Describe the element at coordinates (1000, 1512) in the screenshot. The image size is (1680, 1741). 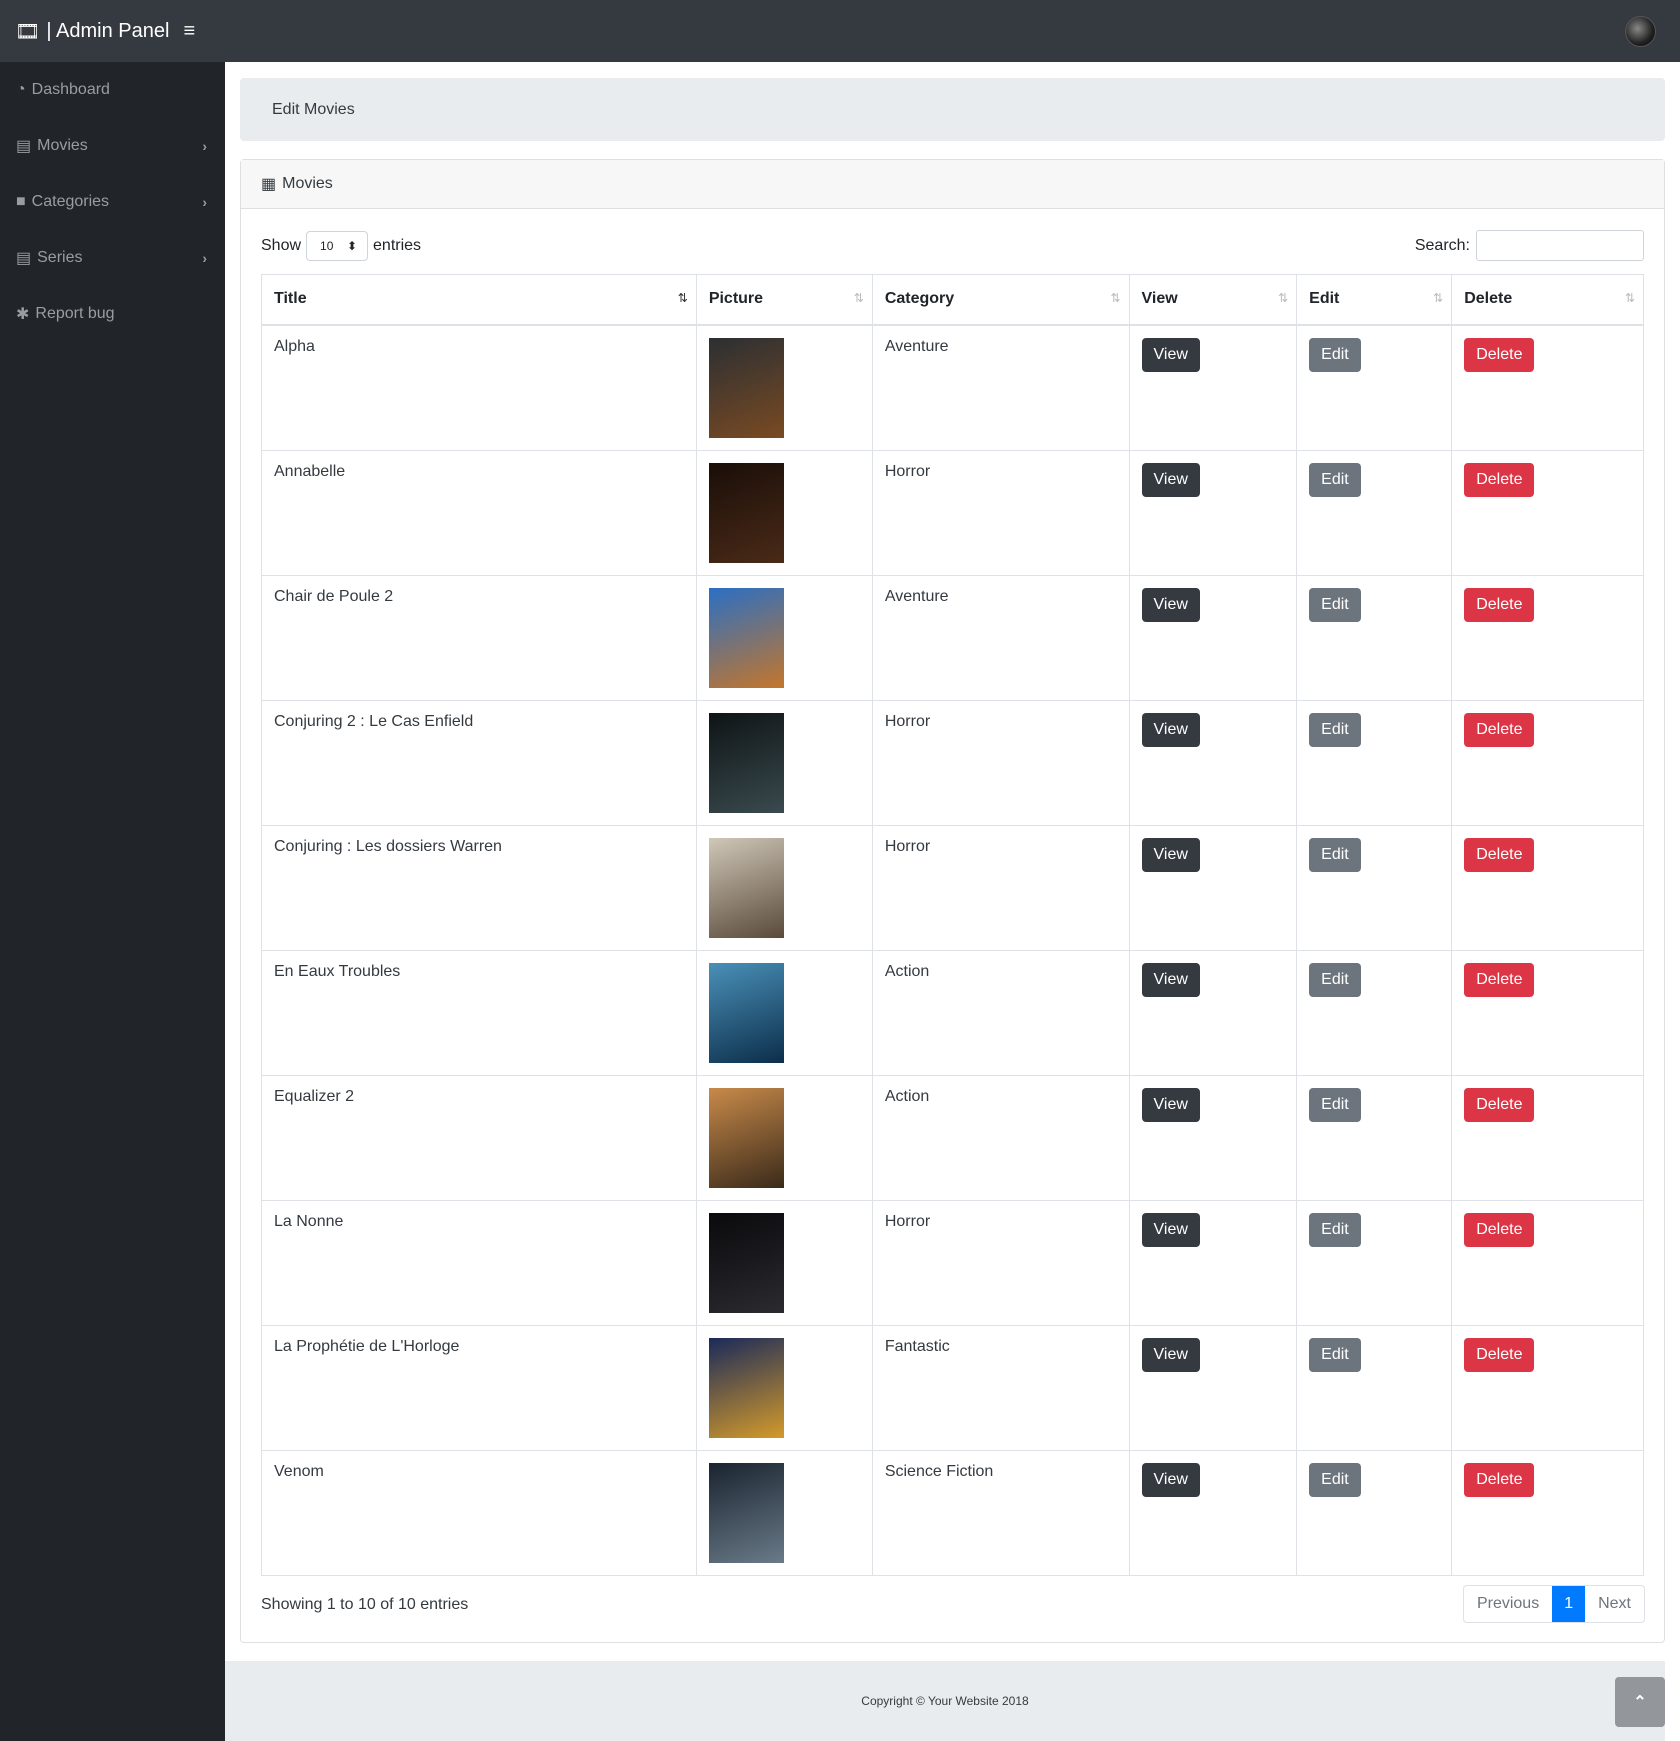
I see `category-cell: Science Fiction` at that location.